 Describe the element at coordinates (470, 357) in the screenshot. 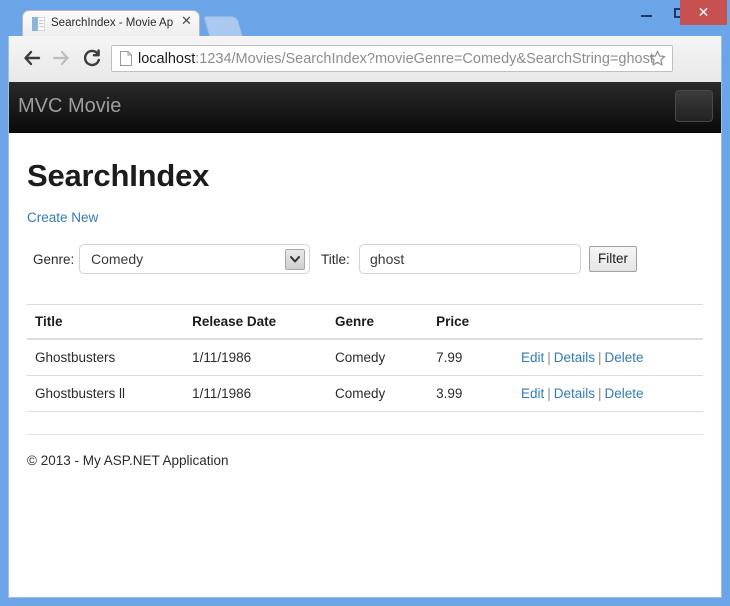

I see `cell-price: 7.99` at that location.